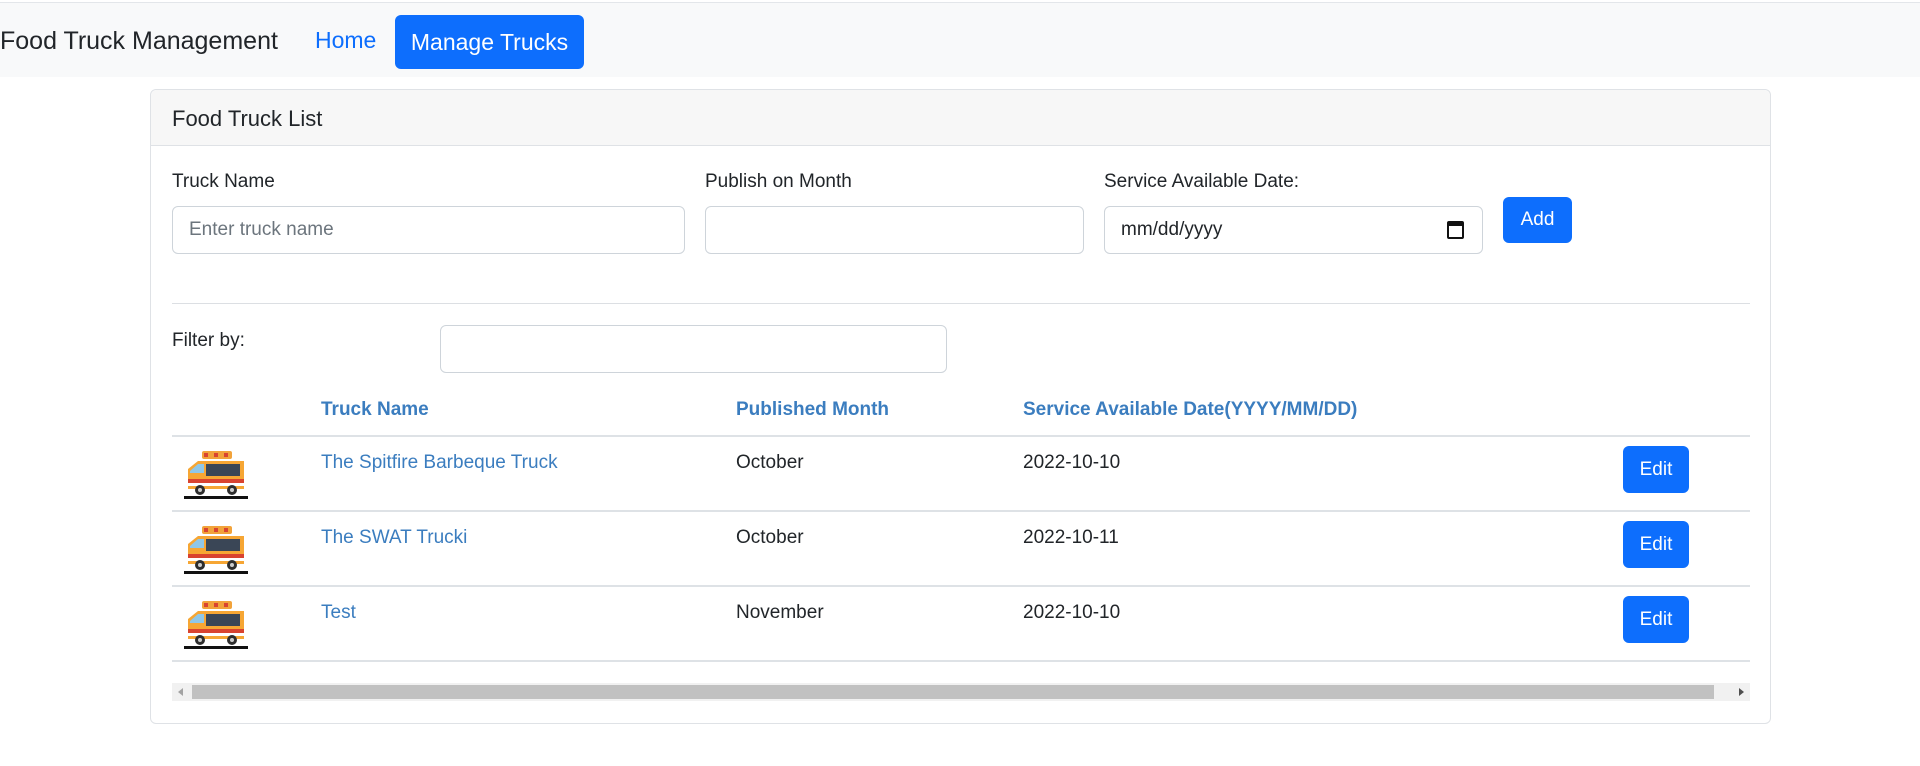  What do you see at coordinates (953, 692) in the screenshot?
I see `scrollbar-thumb` at bounding box center [953, 692].